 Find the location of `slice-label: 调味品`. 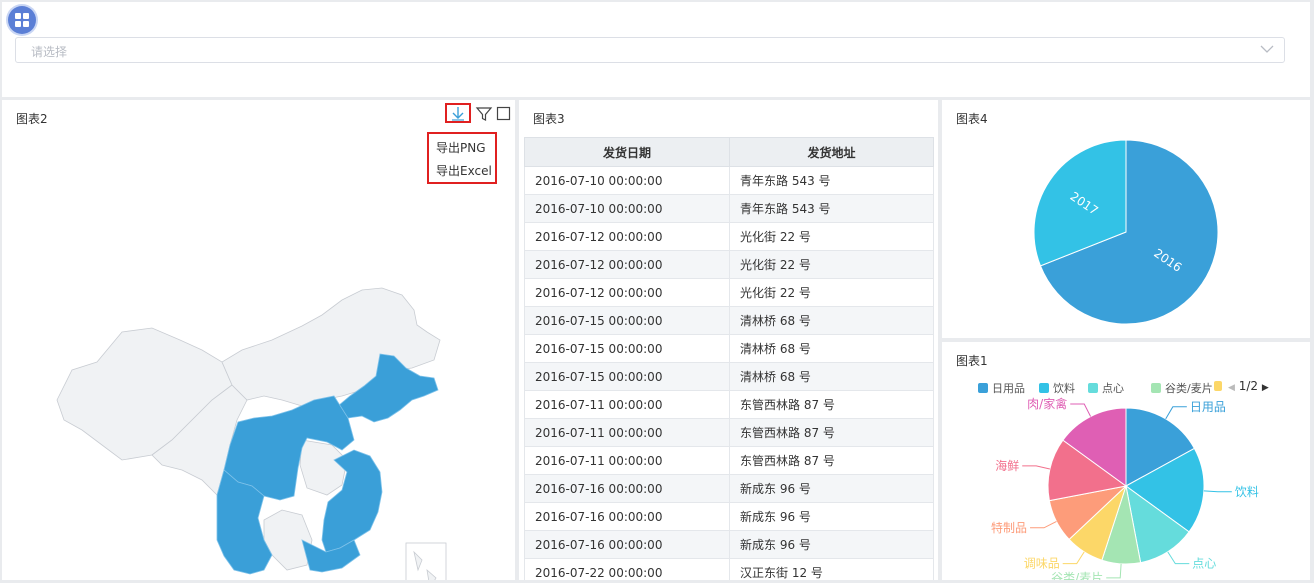

slice-label: 调味品 is located at coordinates (1042, 564).